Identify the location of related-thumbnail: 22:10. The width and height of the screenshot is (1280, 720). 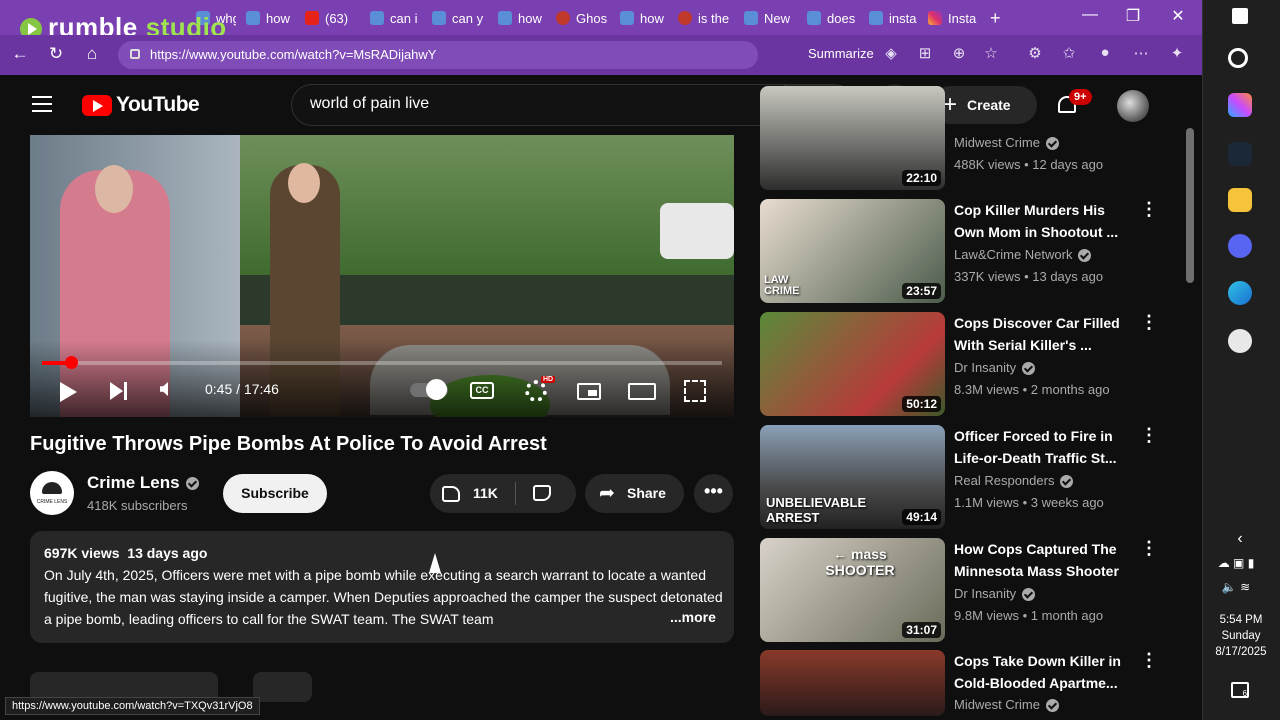
(852, 138).